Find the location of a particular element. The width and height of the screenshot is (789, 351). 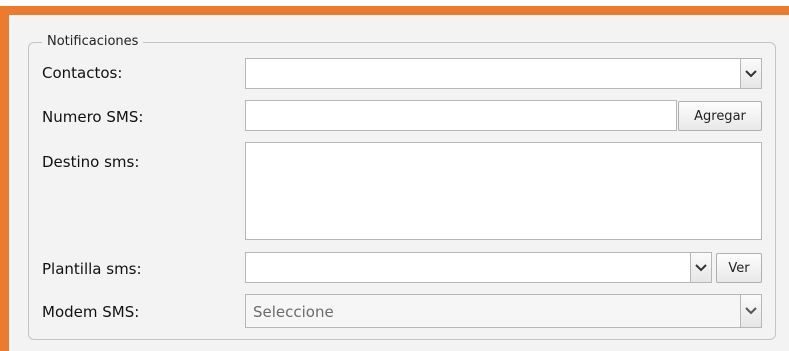

plantilla-sms-dropdown-button is located at coordinates (701, 267).